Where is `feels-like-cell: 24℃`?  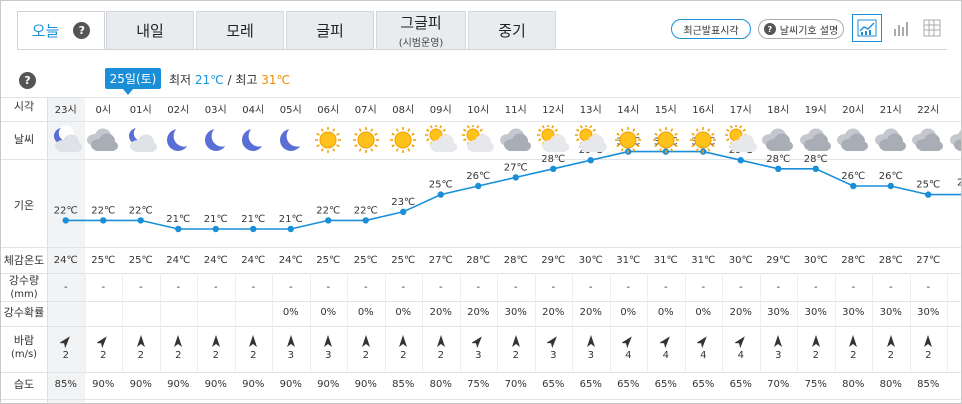 feels-like-cell: 24℃ is located at coordinates (65, 260).